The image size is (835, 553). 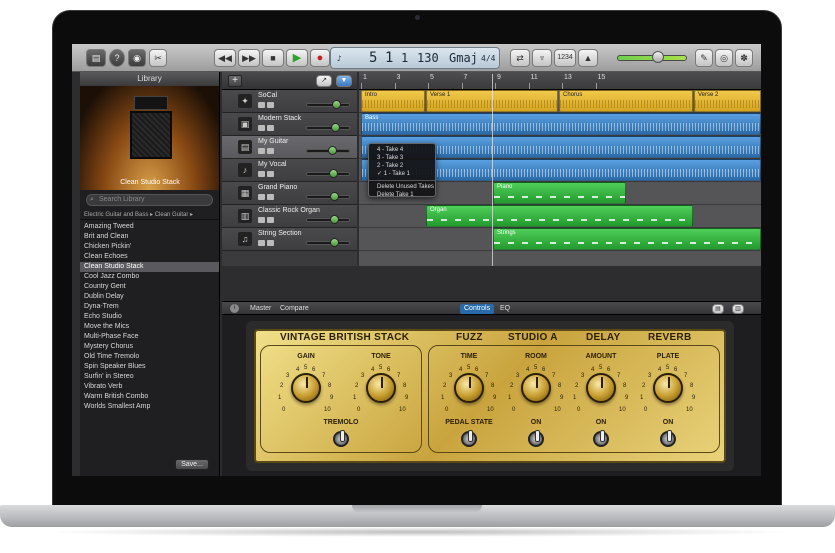 I want to click on library-patch-item: Warm British Combo, so click(x=149, y=397).